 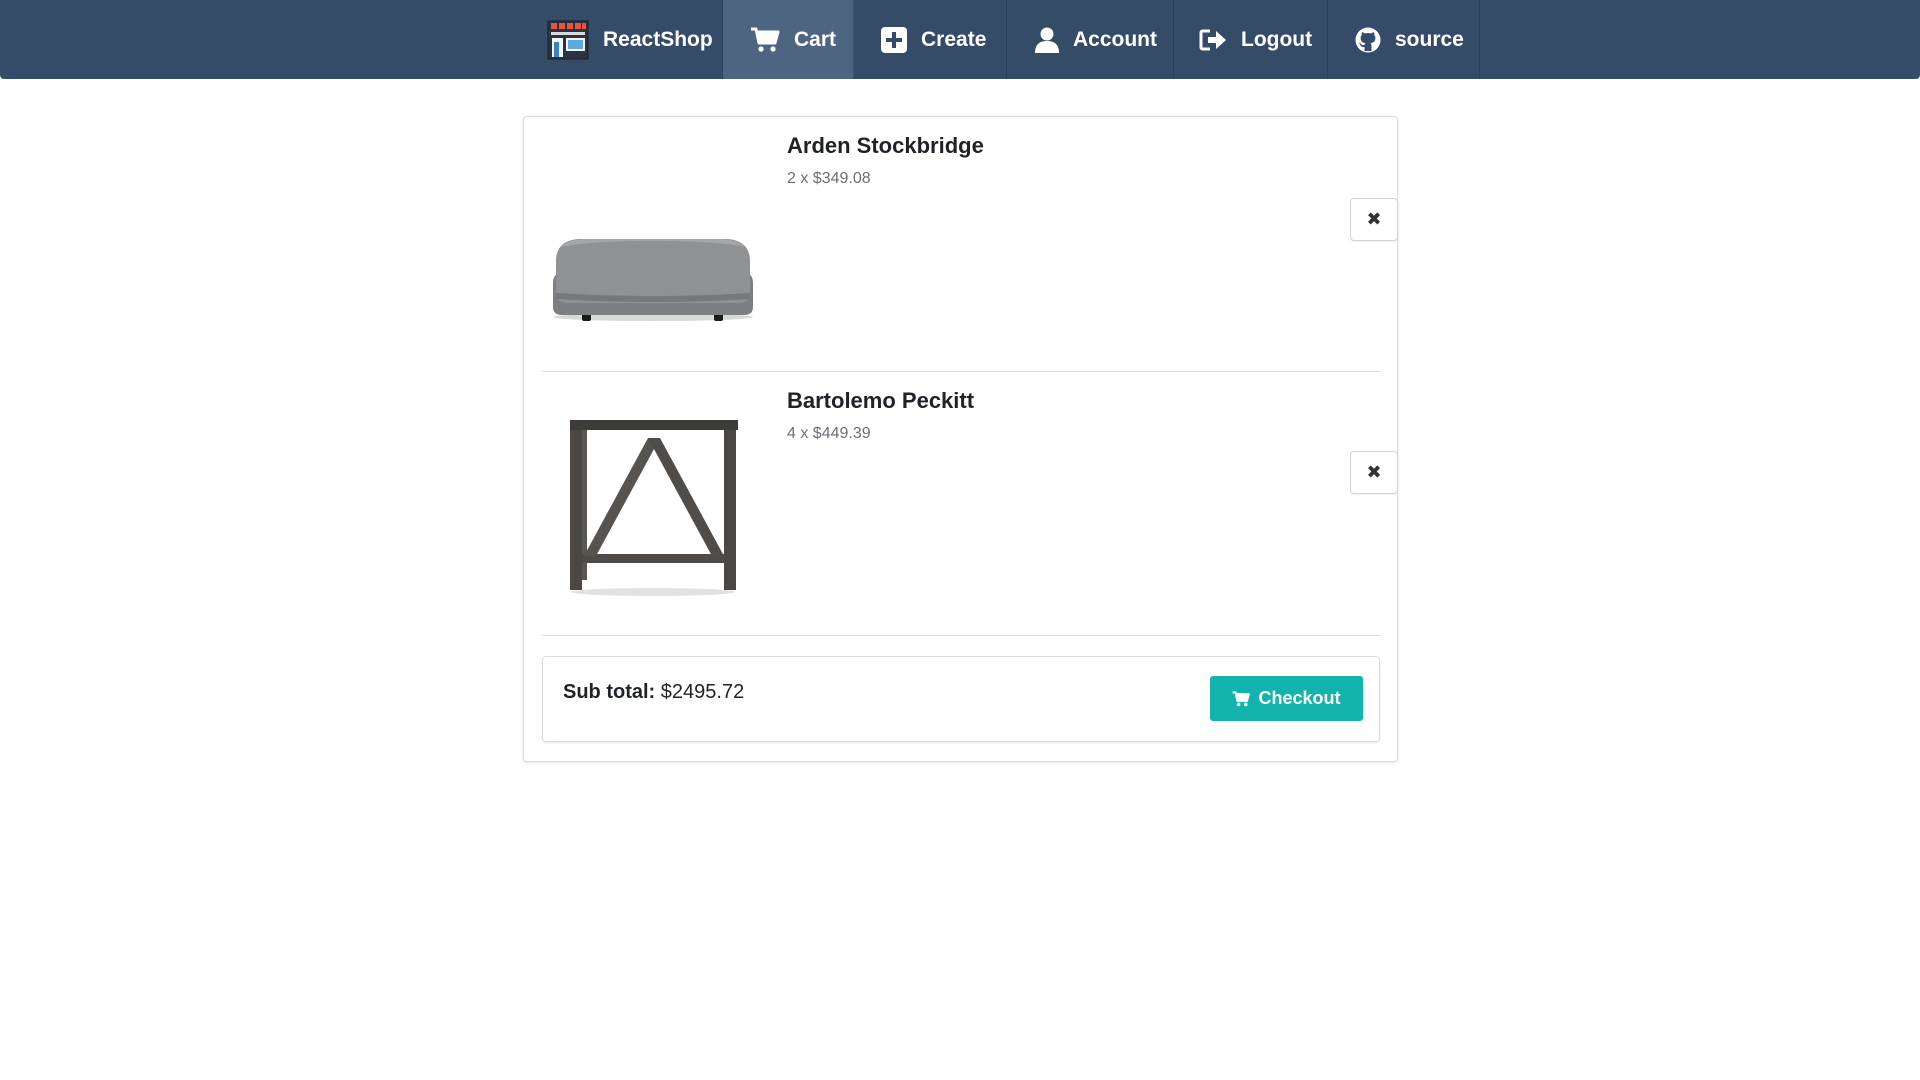 What do you see at coordinates (653, 503) in the screenshot?
I see `side-table-image` at bounding box center [653, 503].